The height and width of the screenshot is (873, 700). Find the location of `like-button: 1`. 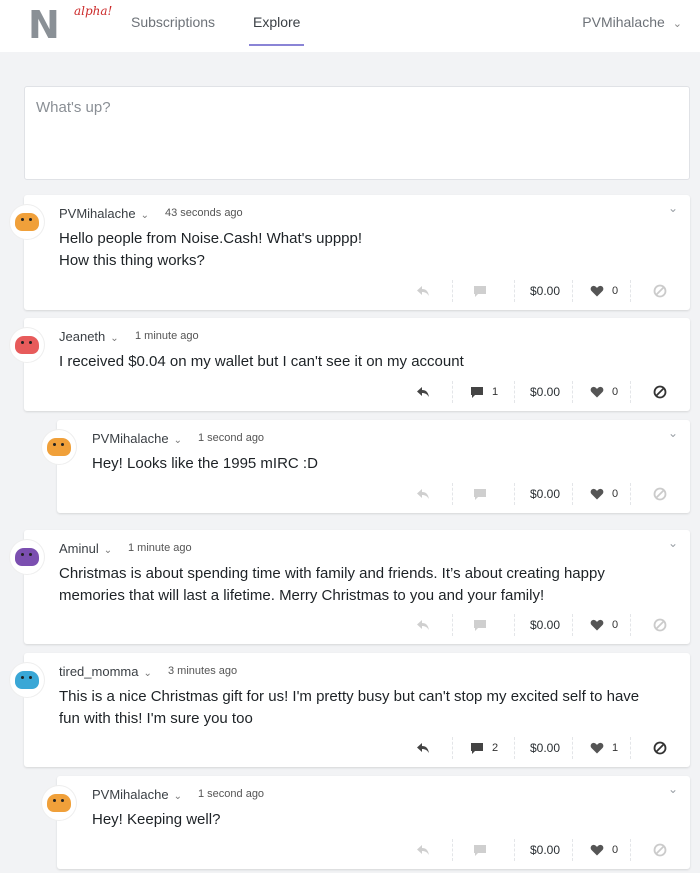

like-button: 1 is located at coordinates (604, 748).